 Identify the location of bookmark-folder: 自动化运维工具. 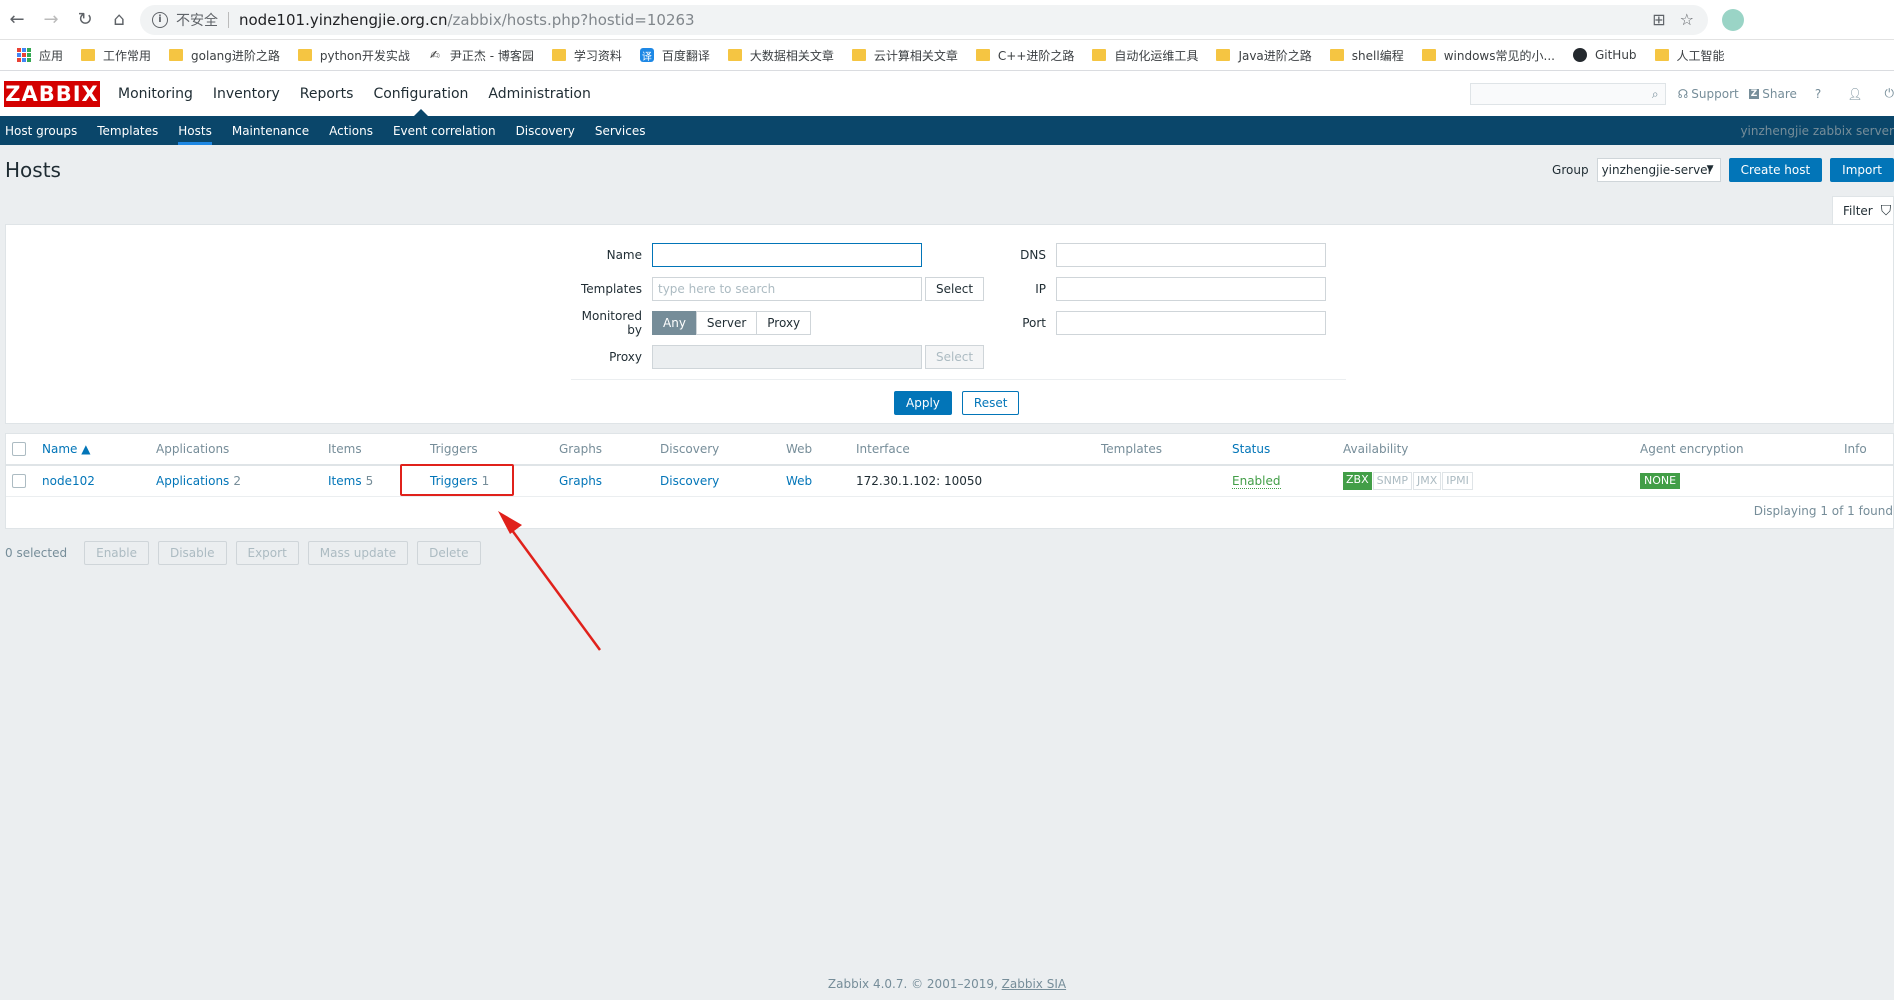
(1145, 55).